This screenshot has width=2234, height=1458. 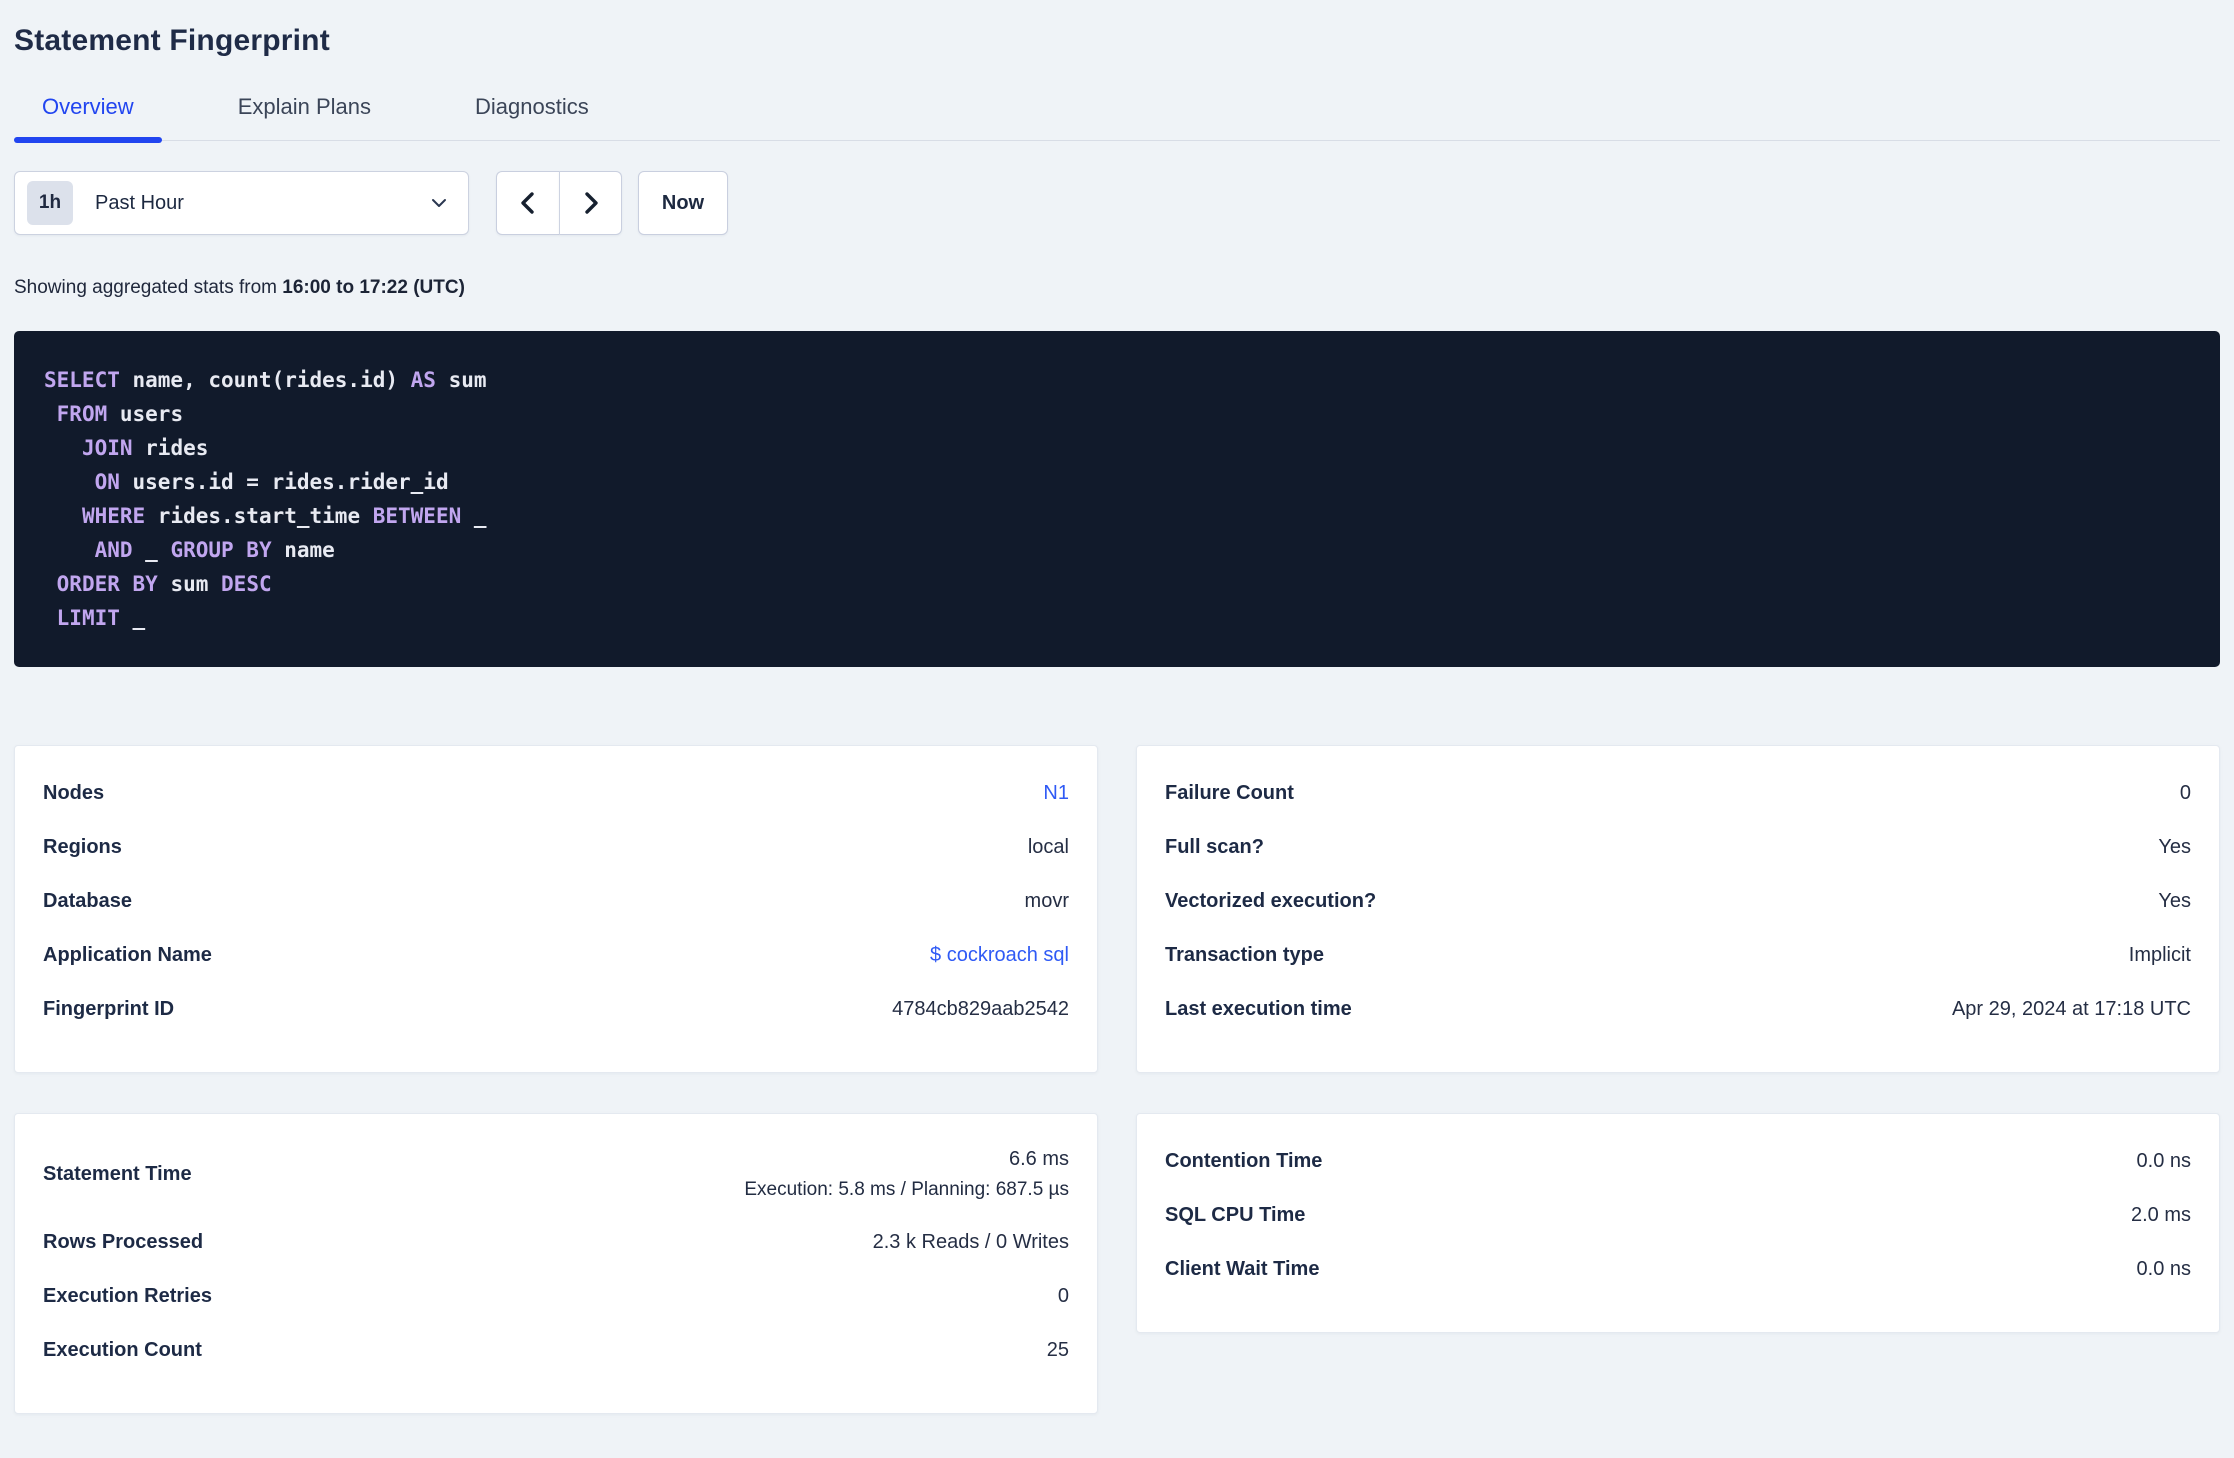 What do you see at coordinates (1244, 1160) in the screenshot?
I see `contention-time-label: Contention Time` at bounding box center [1244, 1160].